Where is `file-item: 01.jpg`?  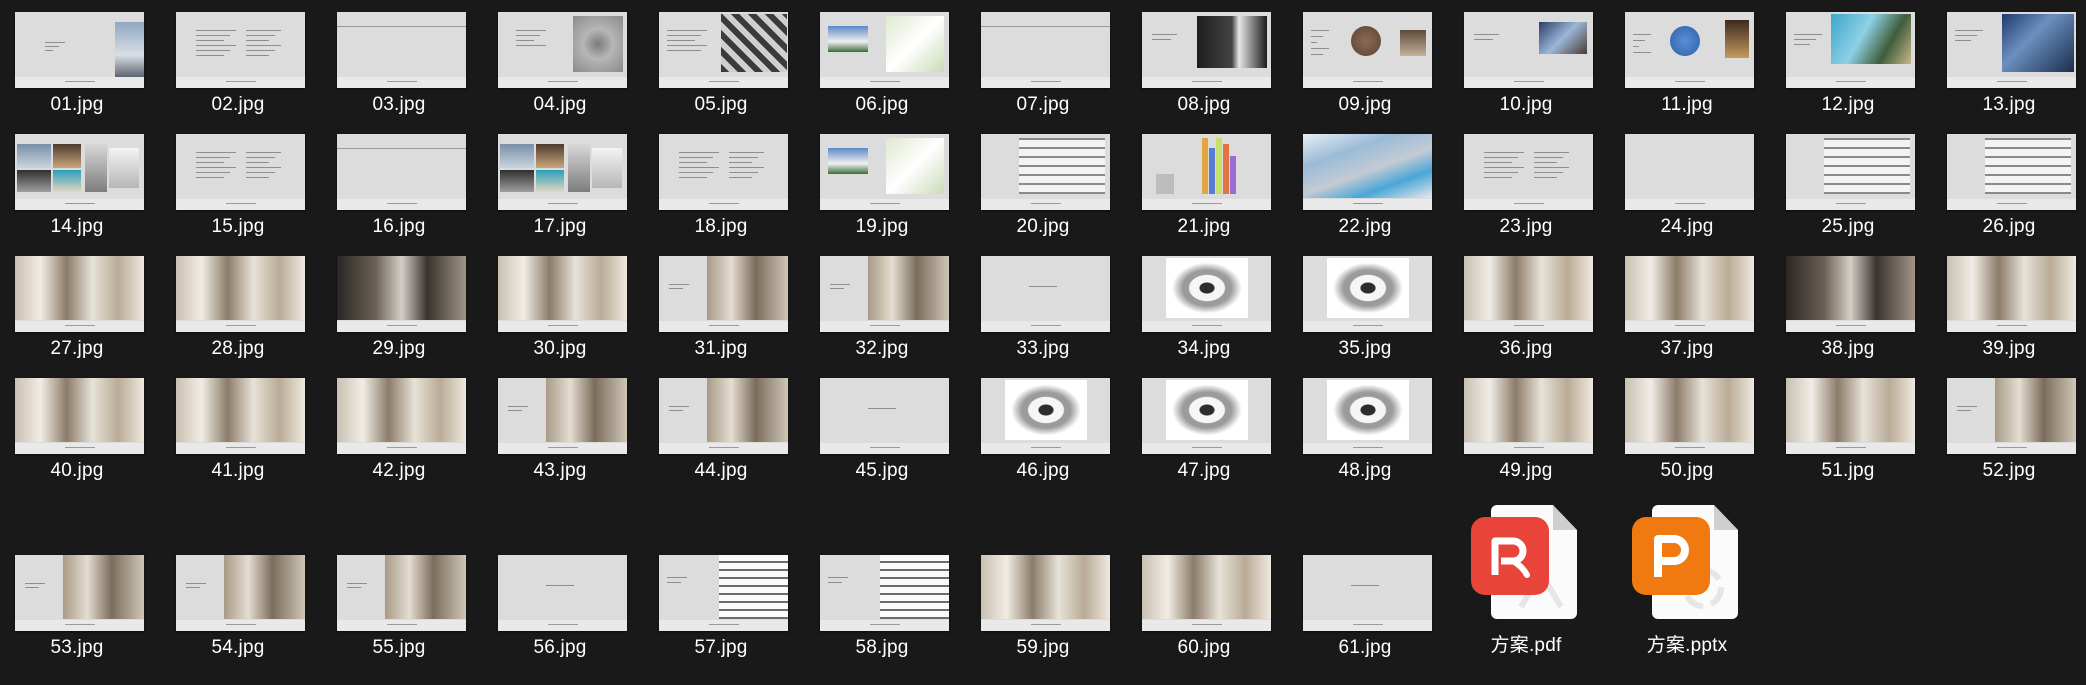 file-item: 01.jpg is located at coordinates (77, 60).